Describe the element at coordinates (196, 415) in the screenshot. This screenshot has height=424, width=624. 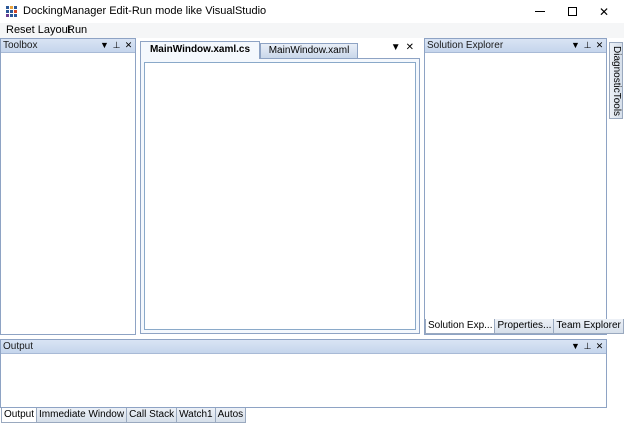
I see `tab-watch1: Watch1` at that location.